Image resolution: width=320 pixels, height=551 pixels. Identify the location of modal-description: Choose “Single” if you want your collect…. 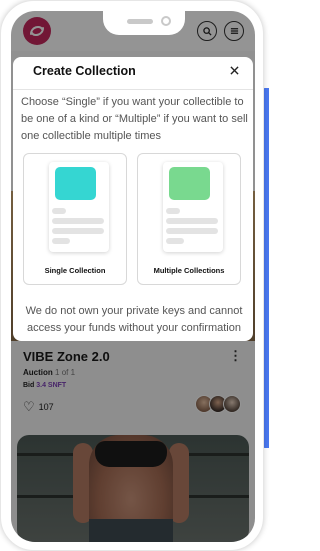
(134, 119).